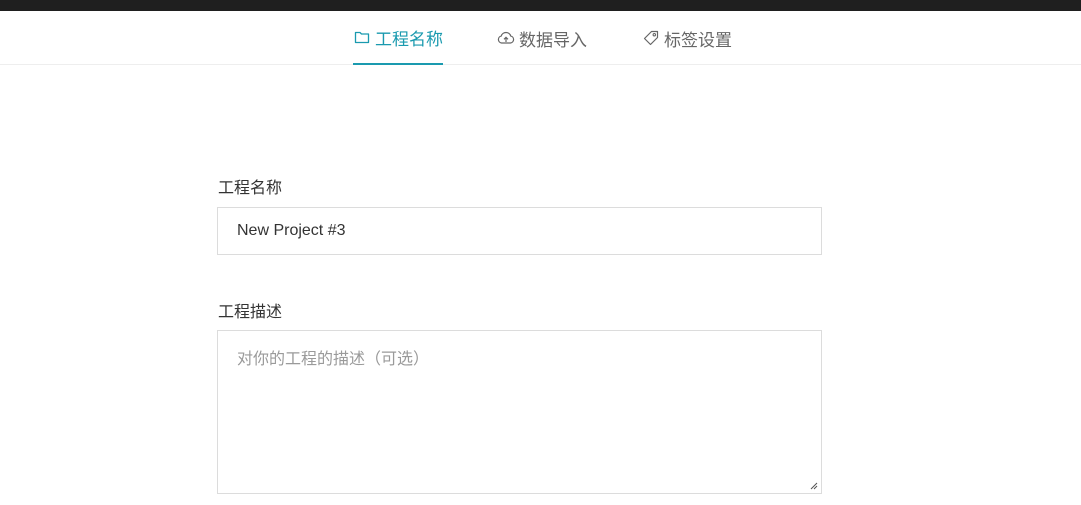 The width and height of the screenshot is (1081, 505). What do you see at coordinates (540, 5) in the screenshot?
I see `window-top-bar` at bounding box center [540, 5].